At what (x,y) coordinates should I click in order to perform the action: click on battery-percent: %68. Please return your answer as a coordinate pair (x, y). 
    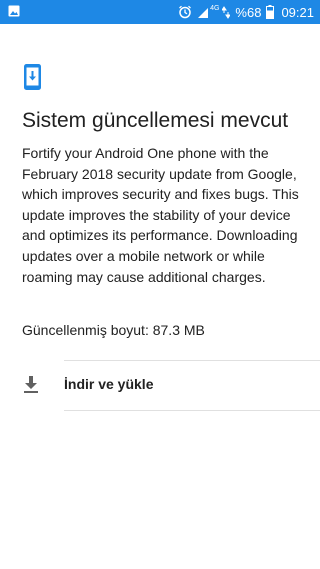
    Looking at the image, I should click on (248, 12).